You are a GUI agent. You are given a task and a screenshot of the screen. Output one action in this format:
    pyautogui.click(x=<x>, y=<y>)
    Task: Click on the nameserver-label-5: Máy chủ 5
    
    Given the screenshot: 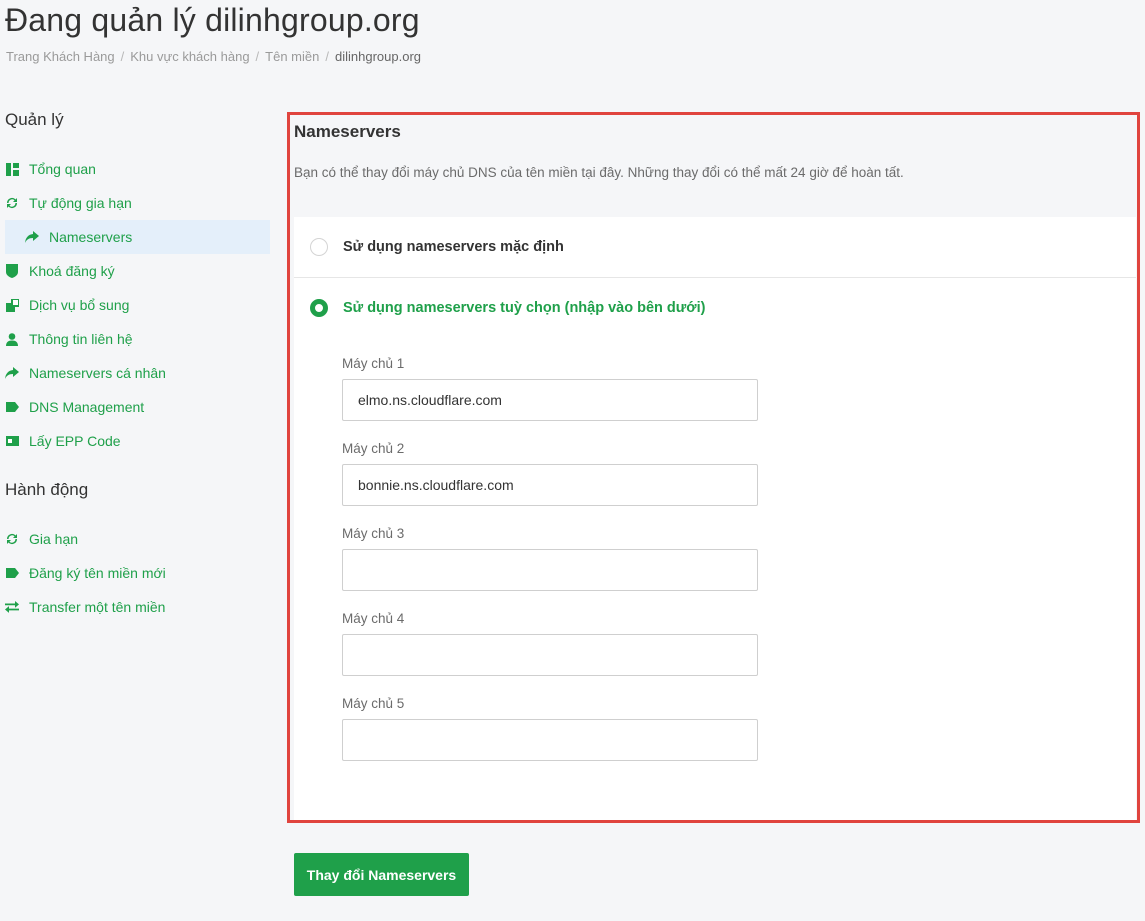 What is the action you would take?
    pyautogui.click(x=373, y=703)
    